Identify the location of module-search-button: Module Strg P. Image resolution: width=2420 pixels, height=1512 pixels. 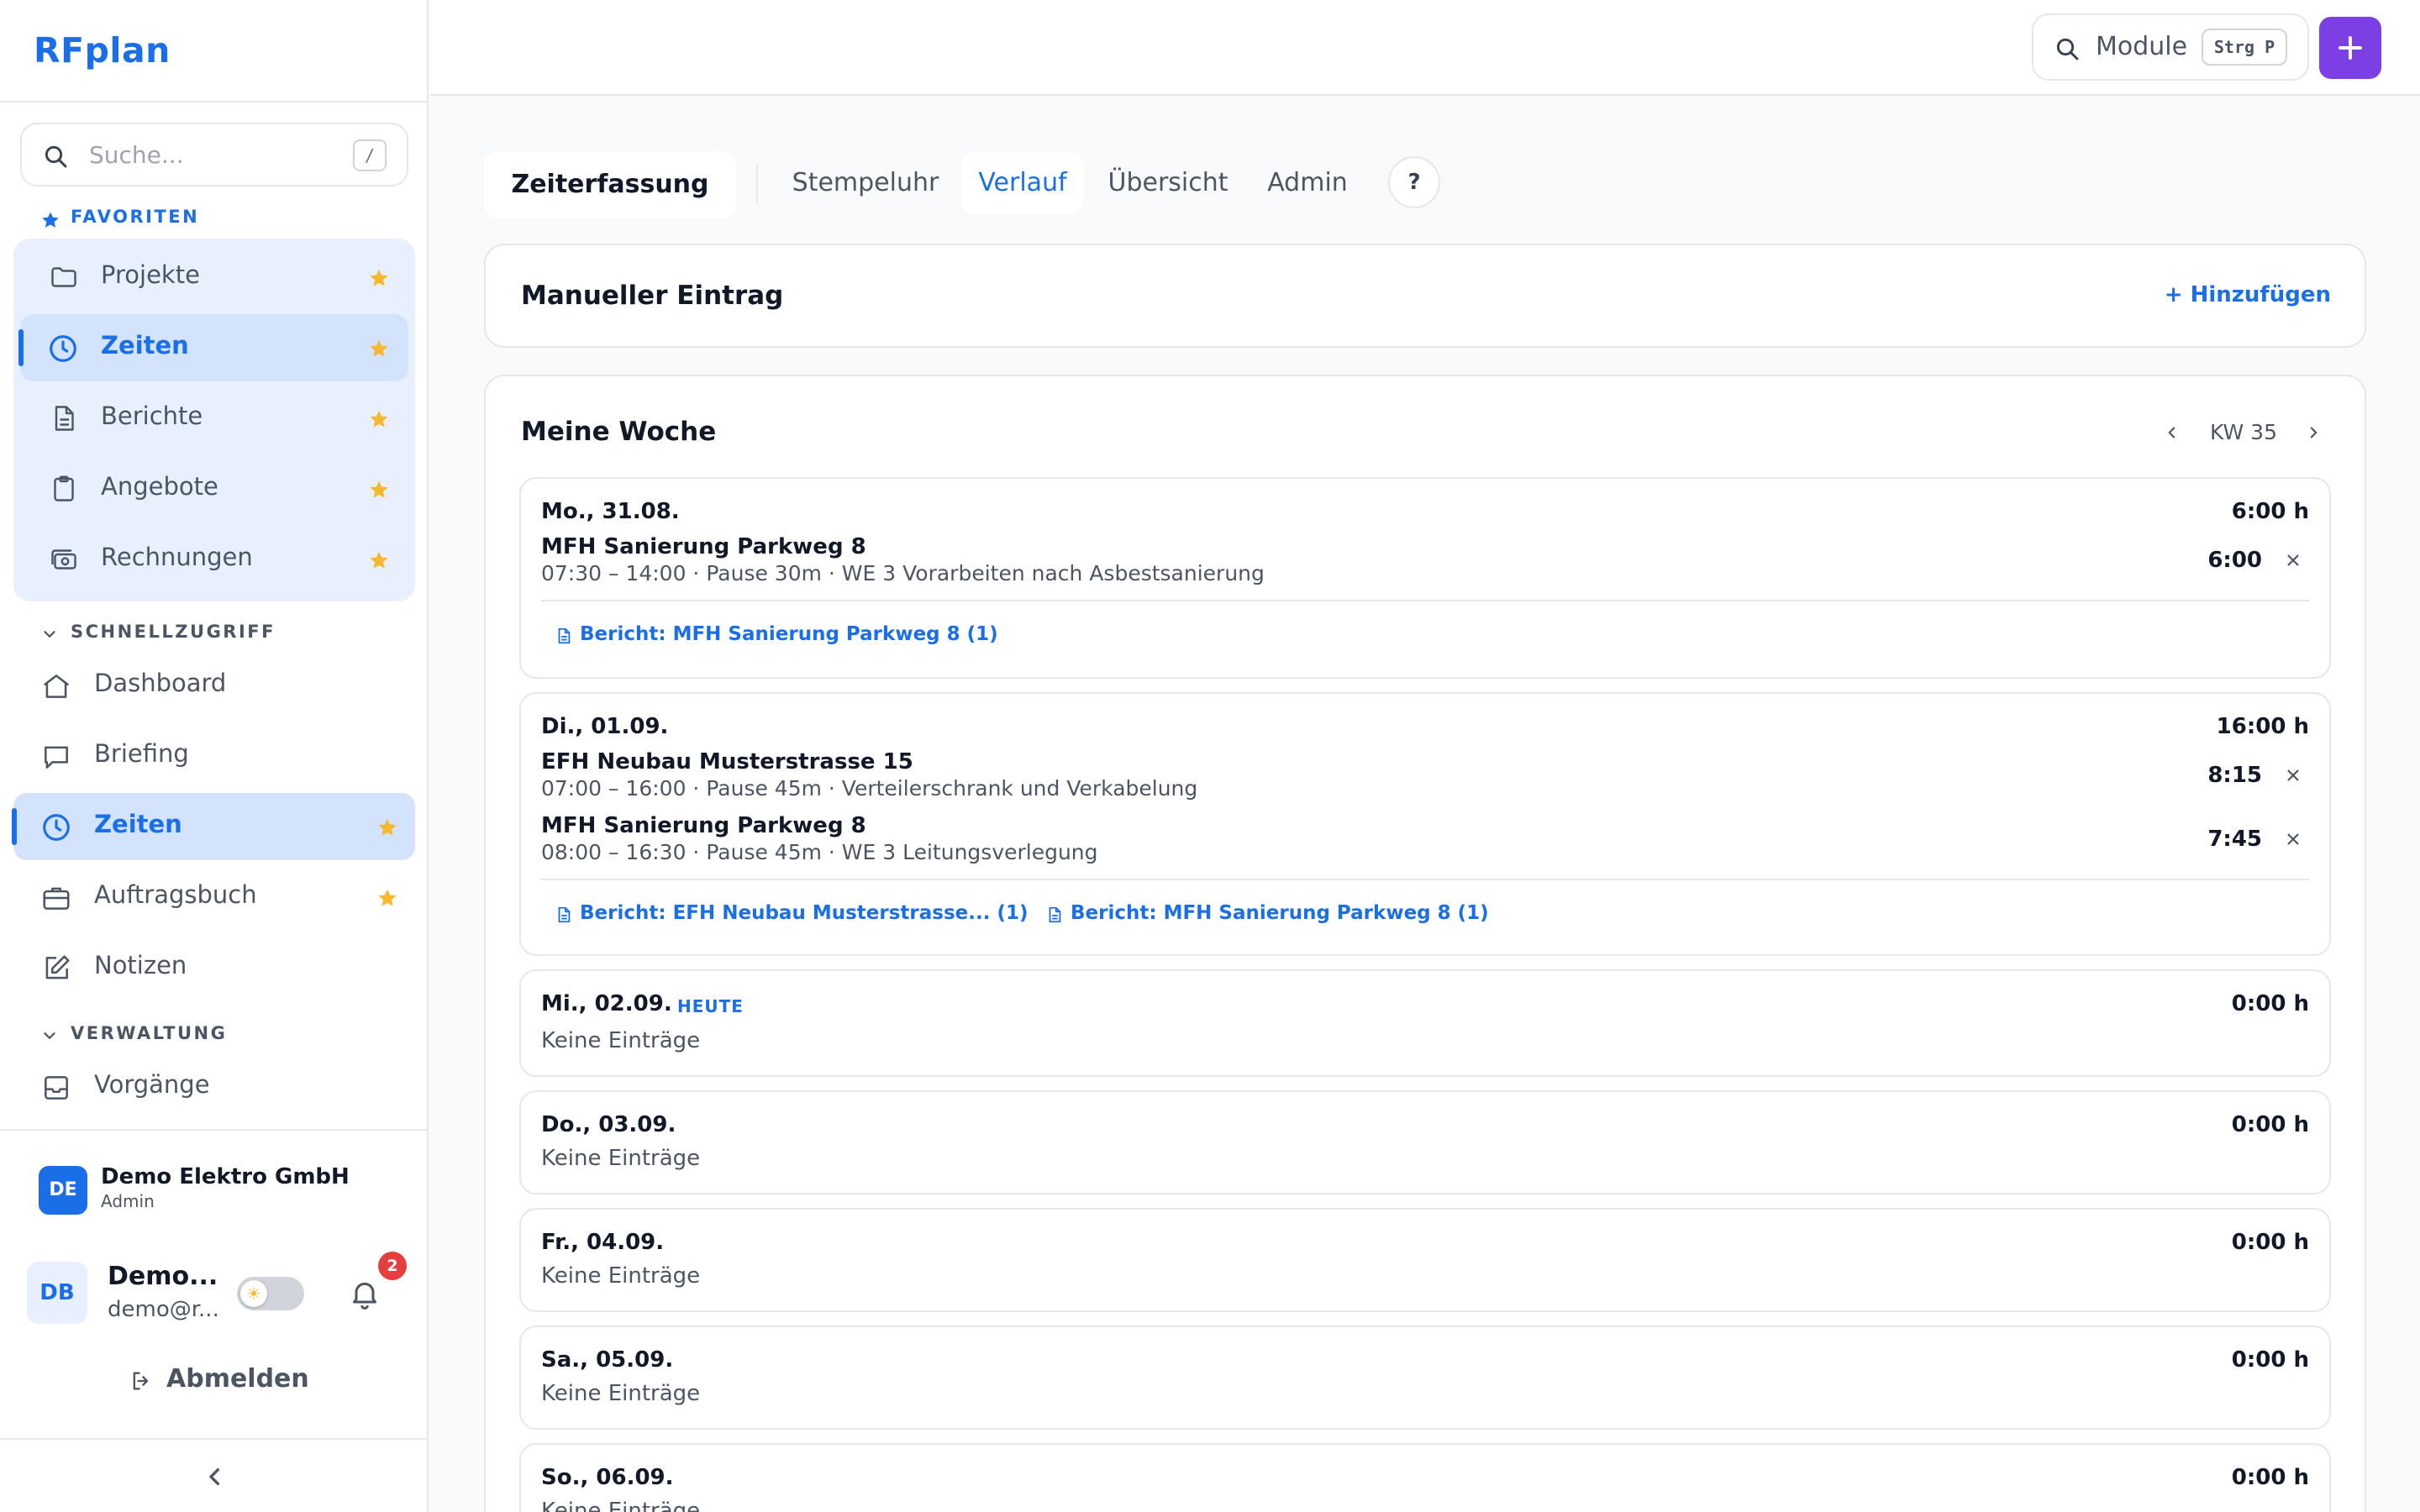
(2170, 47).